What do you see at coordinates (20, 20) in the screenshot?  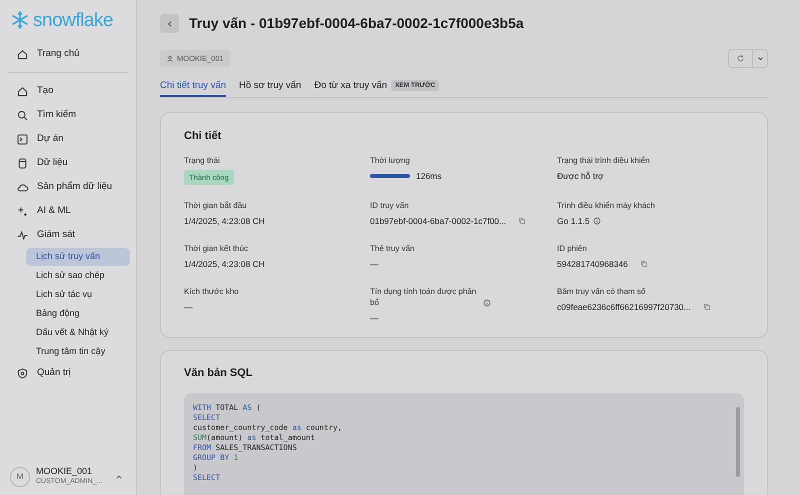 I see `snowflake-icon` at bounding box center [20, 20].